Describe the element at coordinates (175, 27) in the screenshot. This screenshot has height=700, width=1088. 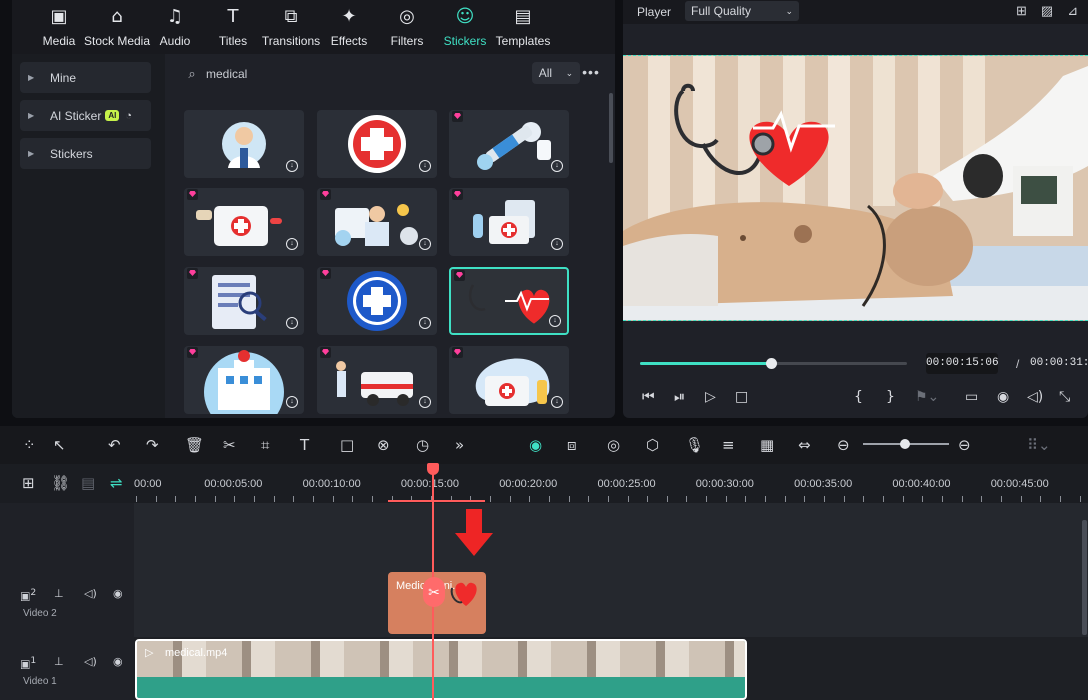
I see `tab-audio: ♫ Audio` at that location.